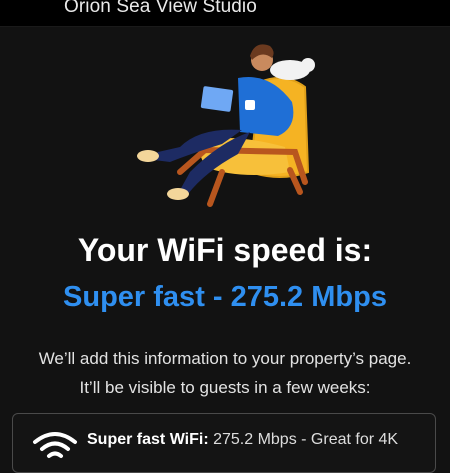  Describe the element at coordinates (55, 445) in the screenshot. I see `wifi-icon` at that location.